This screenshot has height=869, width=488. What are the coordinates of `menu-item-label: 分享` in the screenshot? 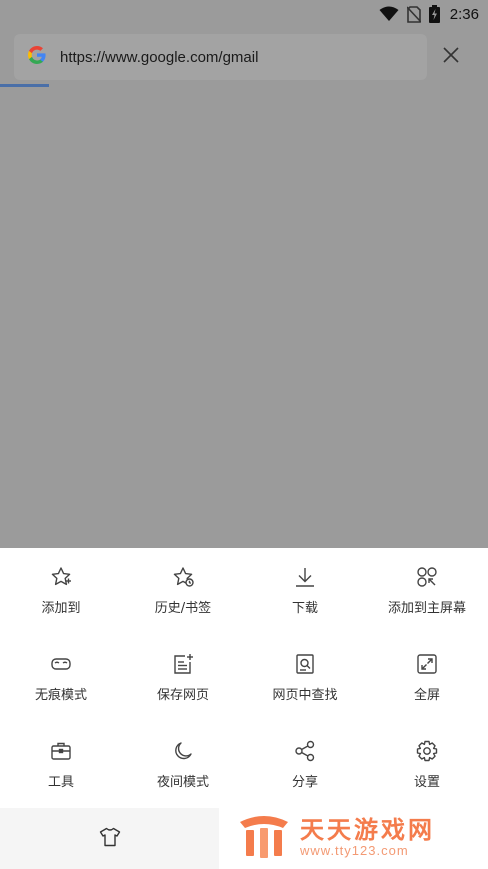 It's located at (304, 782).